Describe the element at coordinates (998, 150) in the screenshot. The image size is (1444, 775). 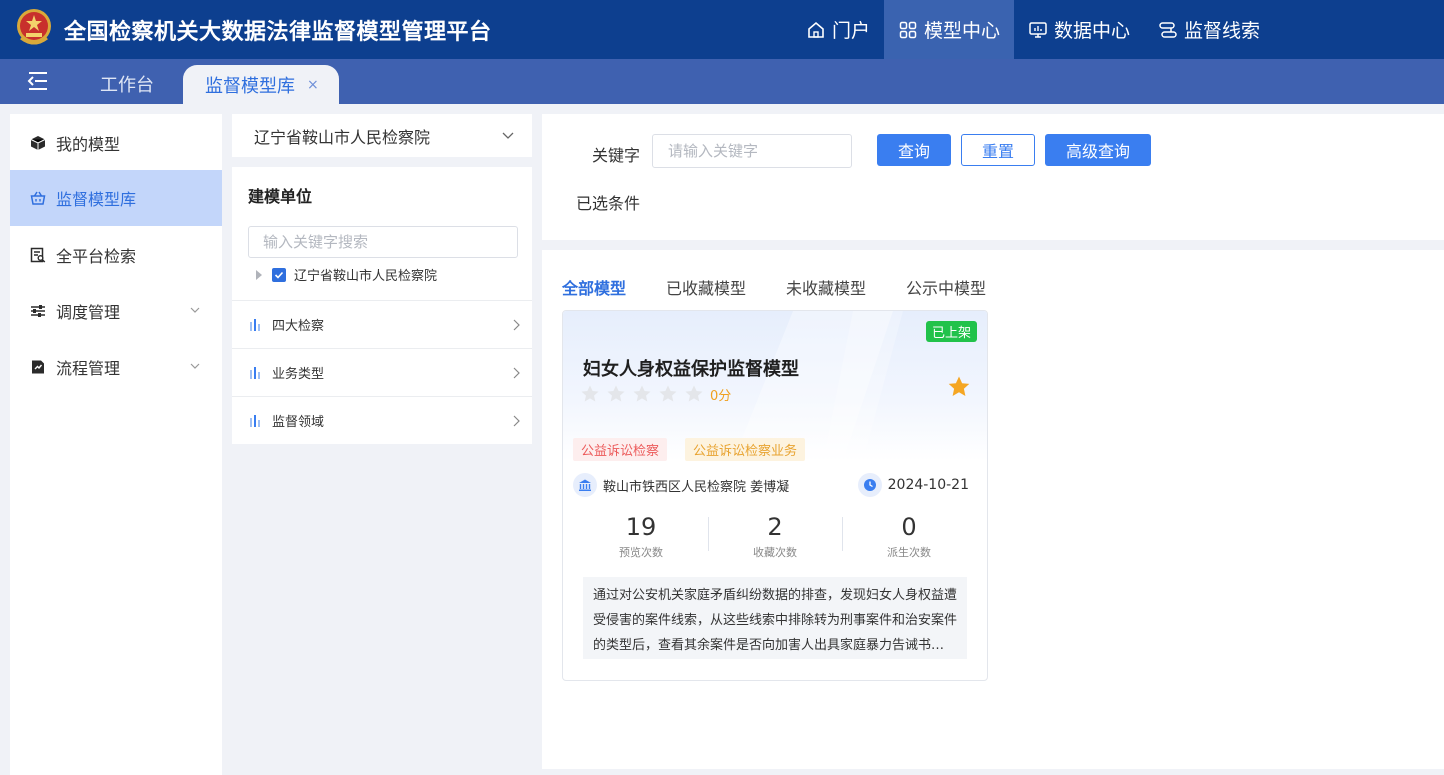
I see `reset-button: 重置` at that location.